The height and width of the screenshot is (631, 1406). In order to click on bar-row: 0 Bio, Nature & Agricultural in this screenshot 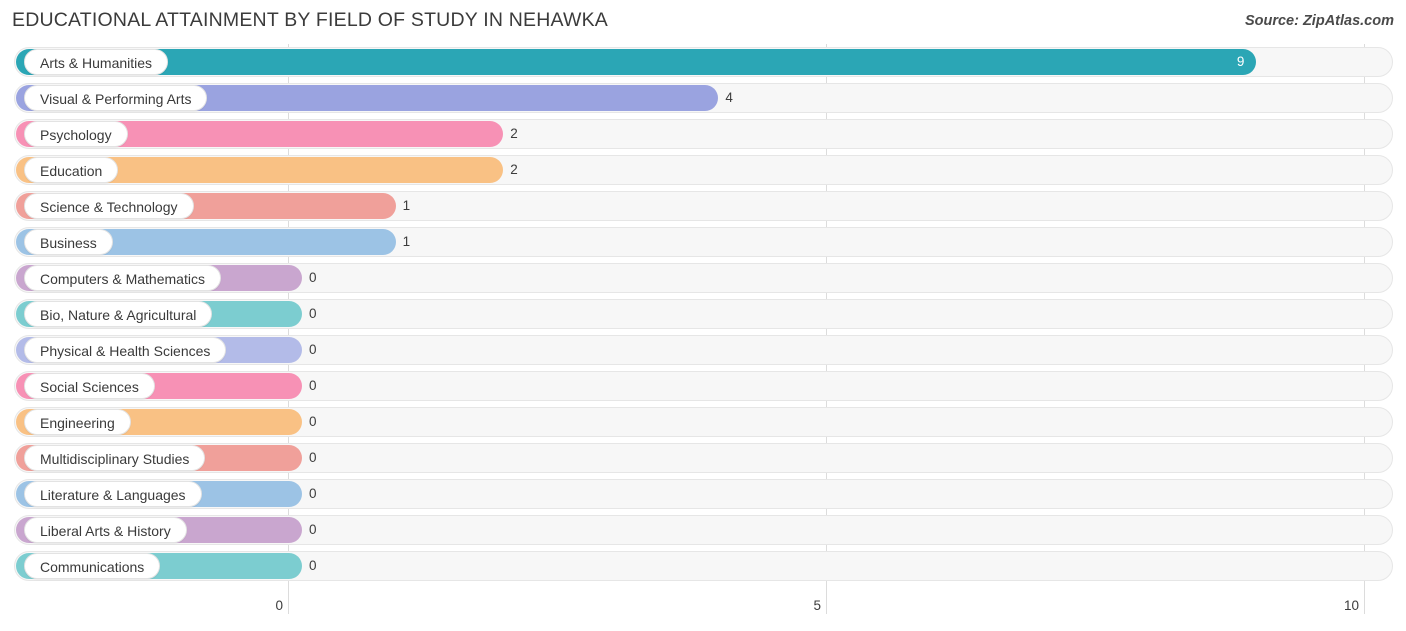, I will do `click(703, 314)`.